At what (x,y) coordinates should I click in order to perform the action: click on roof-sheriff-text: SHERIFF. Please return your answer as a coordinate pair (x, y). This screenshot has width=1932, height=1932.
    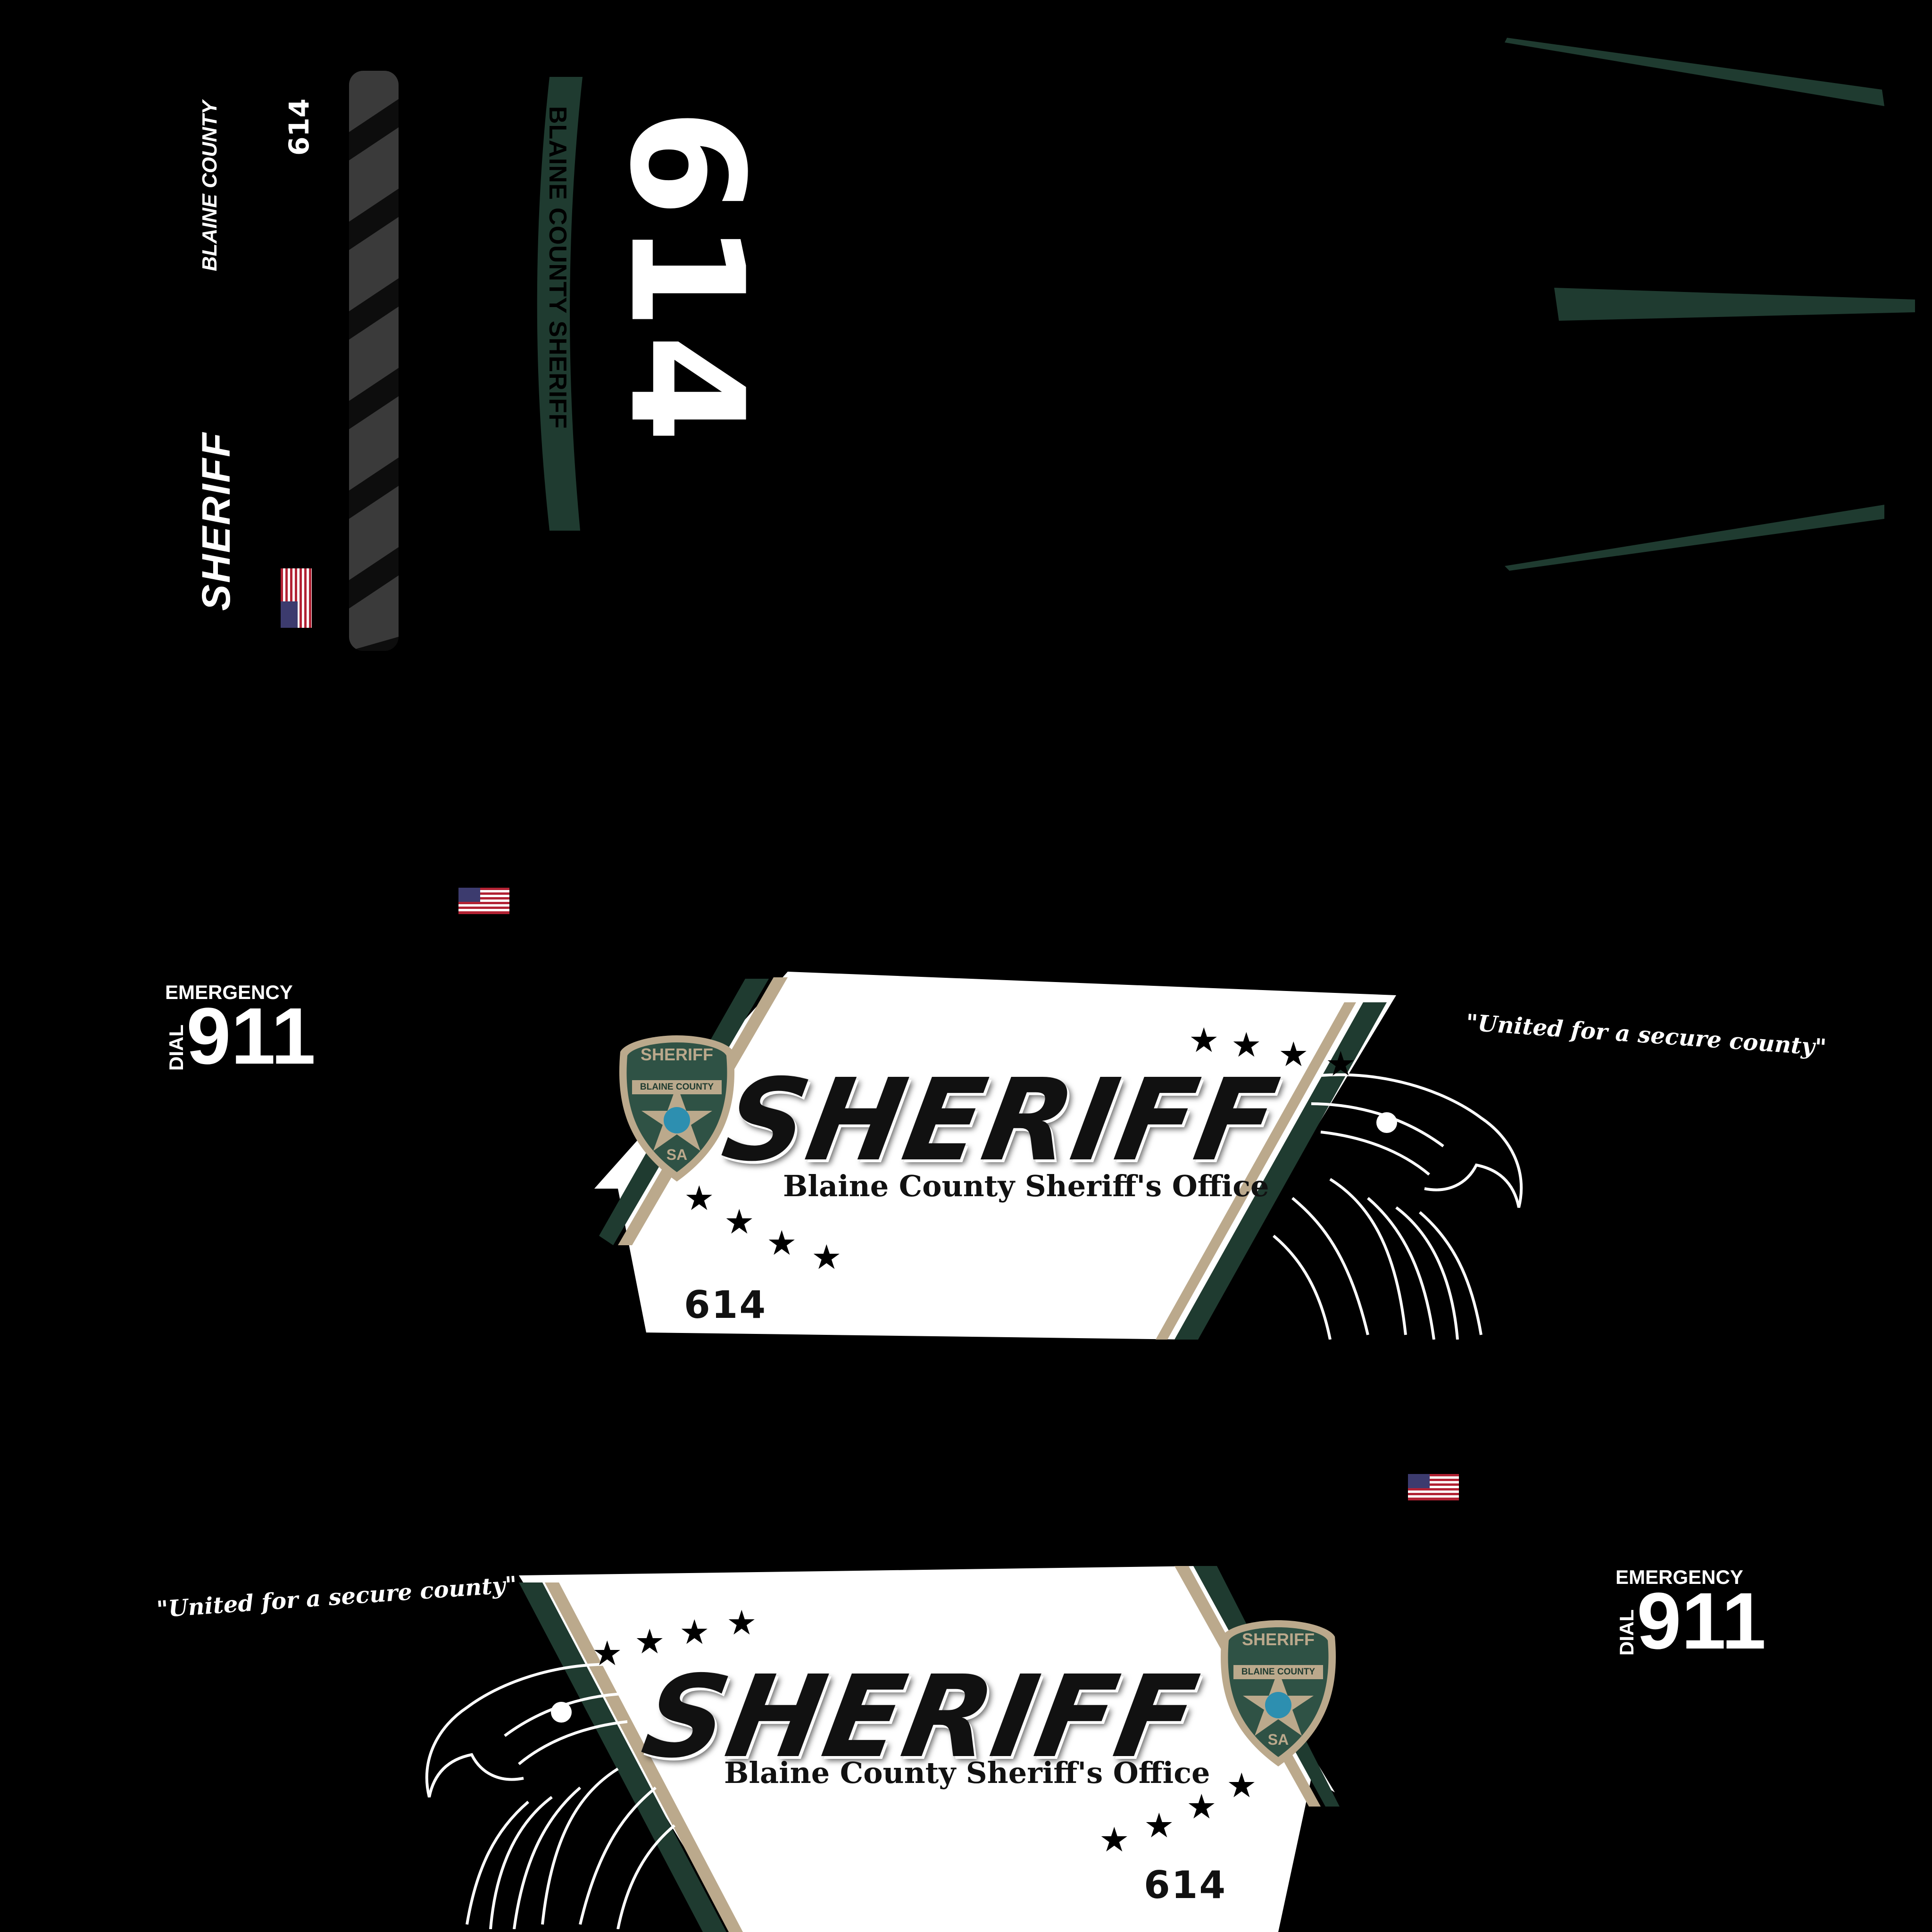
    Looking at the image, I should click on (216, 521).